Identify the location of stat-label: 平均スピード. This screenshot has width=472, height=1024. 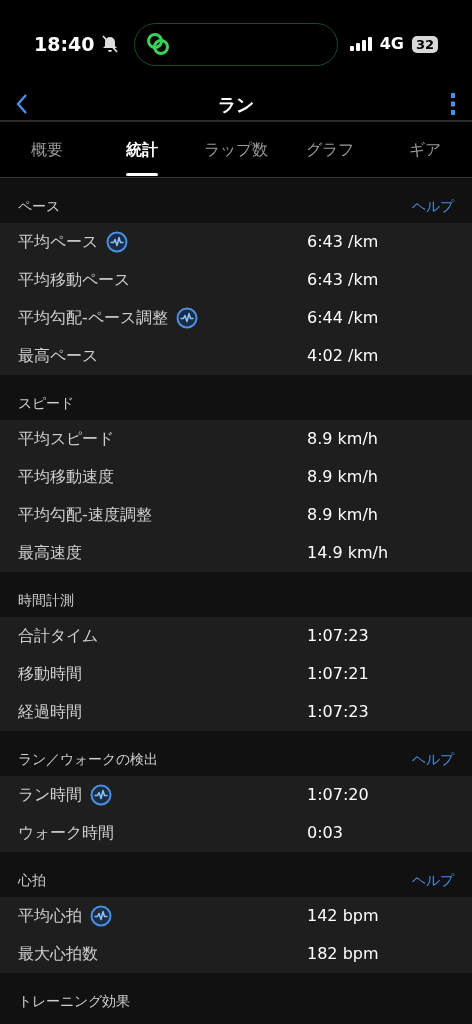
(66, 439).